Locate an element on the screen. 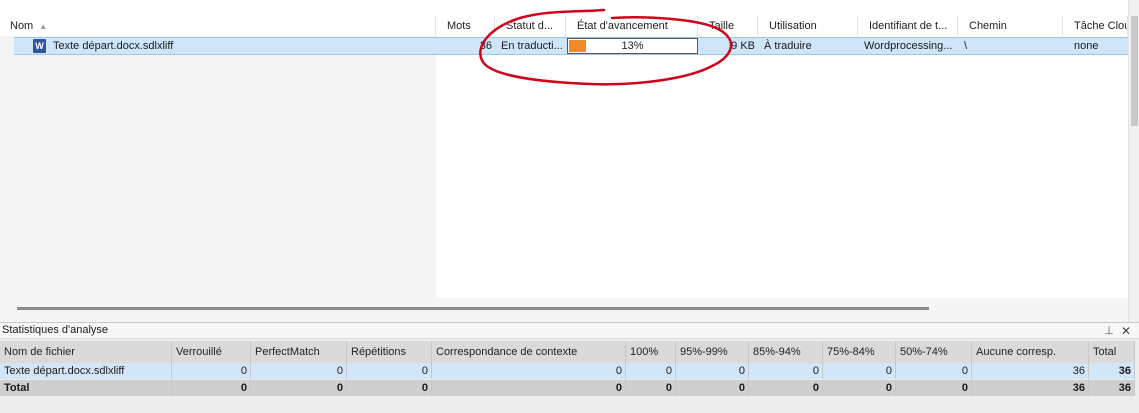 This screenshot has width=1139, height=413. red-annotation-circle is located at coordinates (606, 47).